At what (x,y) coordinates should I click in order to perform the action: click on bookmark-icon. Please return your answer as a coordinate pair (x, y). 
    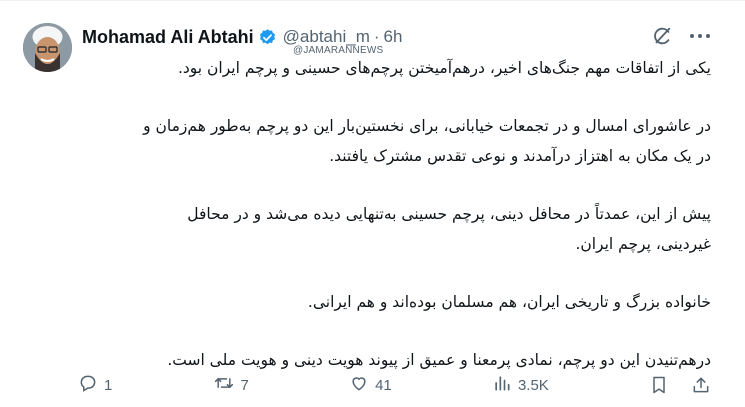
    Looking at the image, I should click on (659, 385).